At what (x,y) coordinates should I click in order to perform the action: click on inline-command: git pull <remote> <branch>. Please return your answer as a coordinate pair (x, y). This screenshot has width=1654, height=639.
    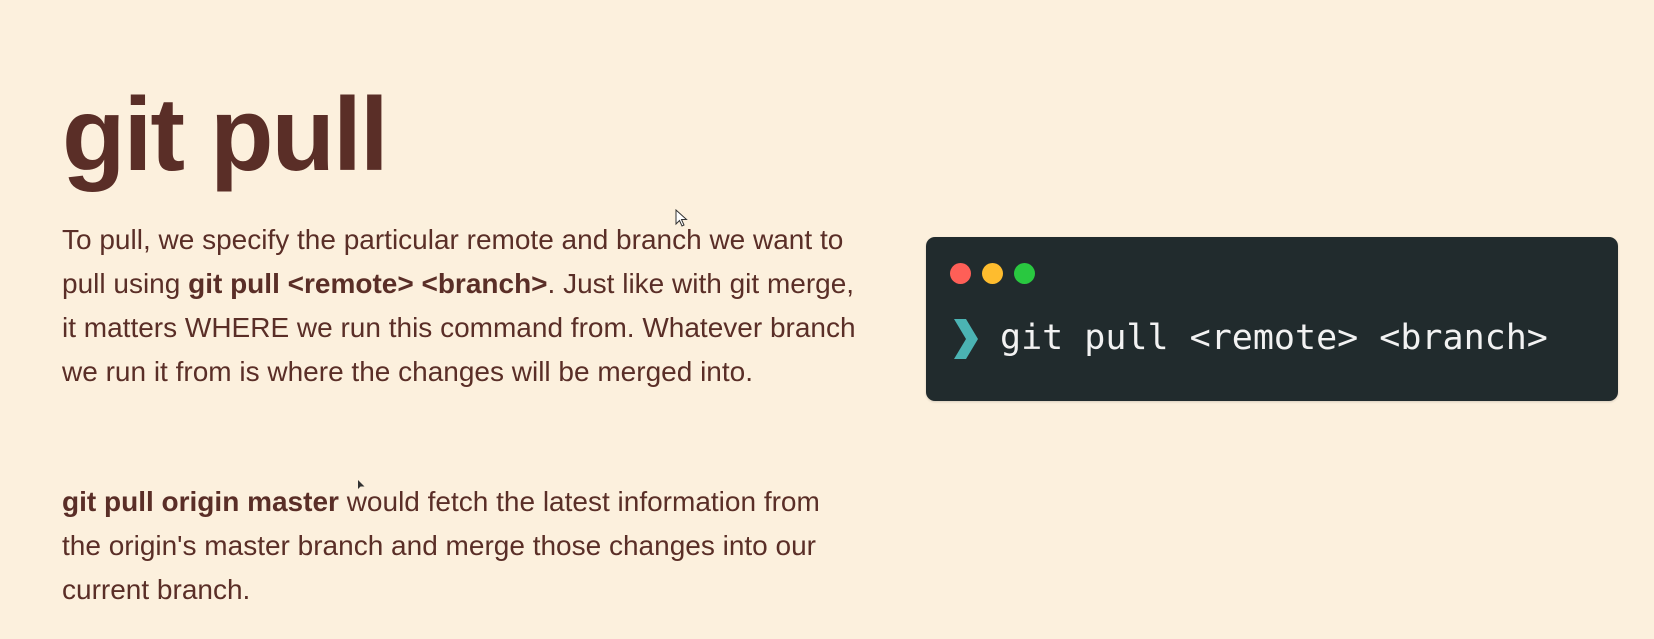
    Looking at the image, I should click on (368, 283).